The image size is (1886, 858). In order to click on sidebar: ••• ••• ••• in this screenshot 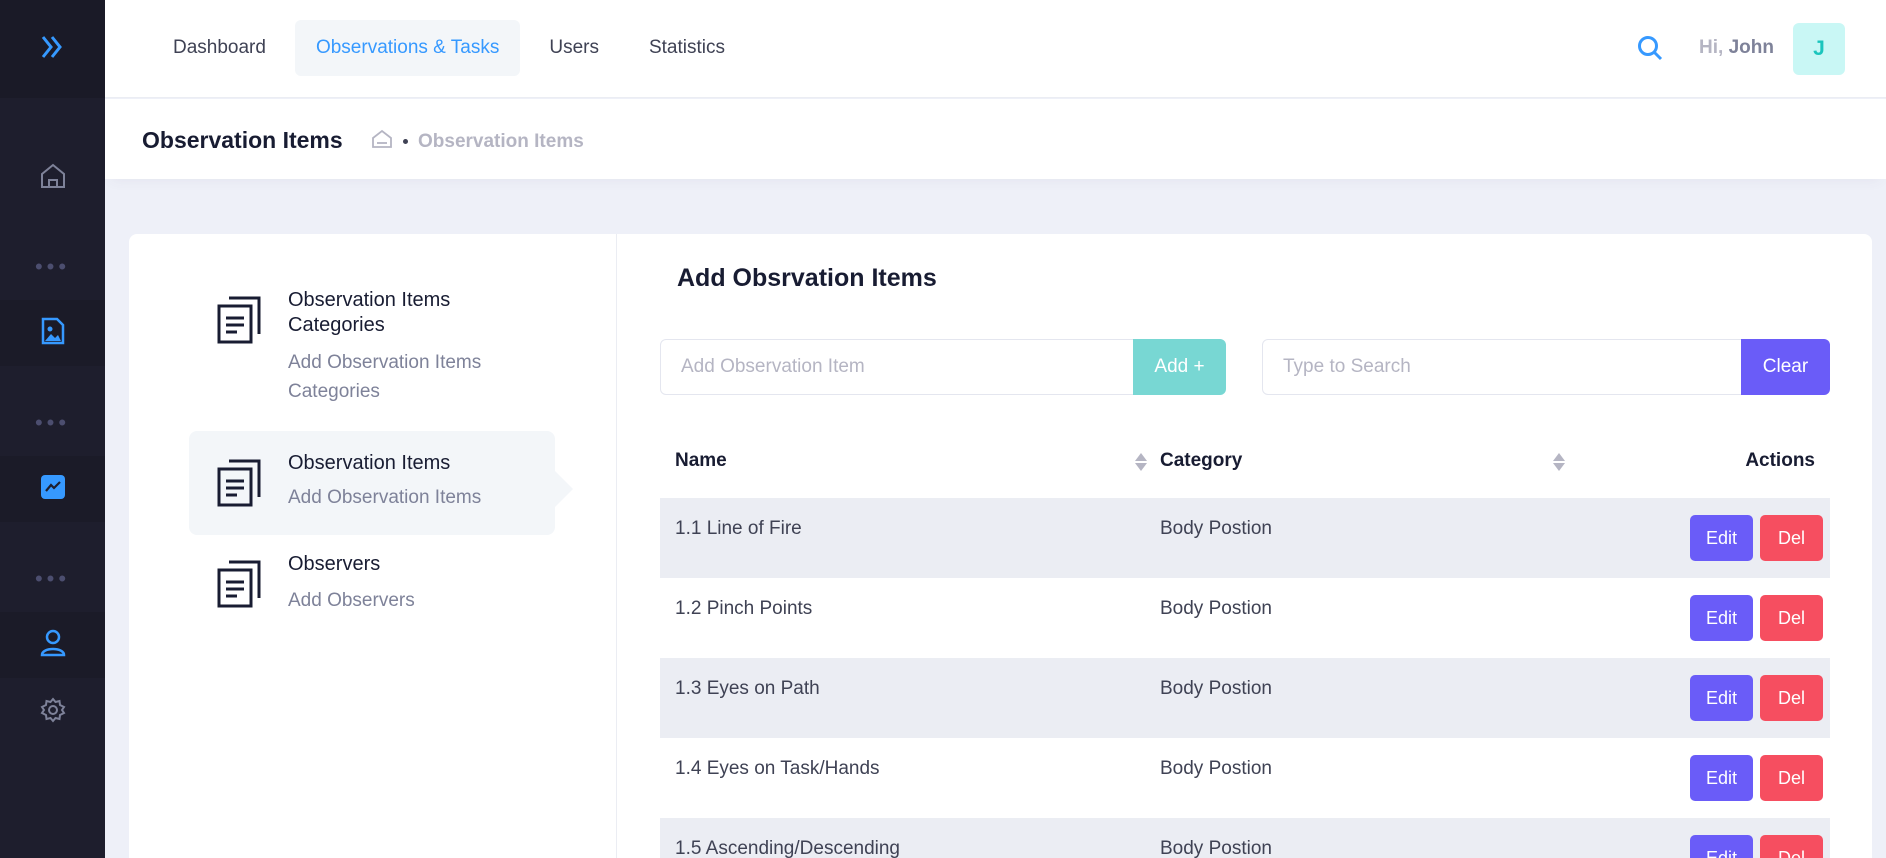, I will do `click(52, 429)`.